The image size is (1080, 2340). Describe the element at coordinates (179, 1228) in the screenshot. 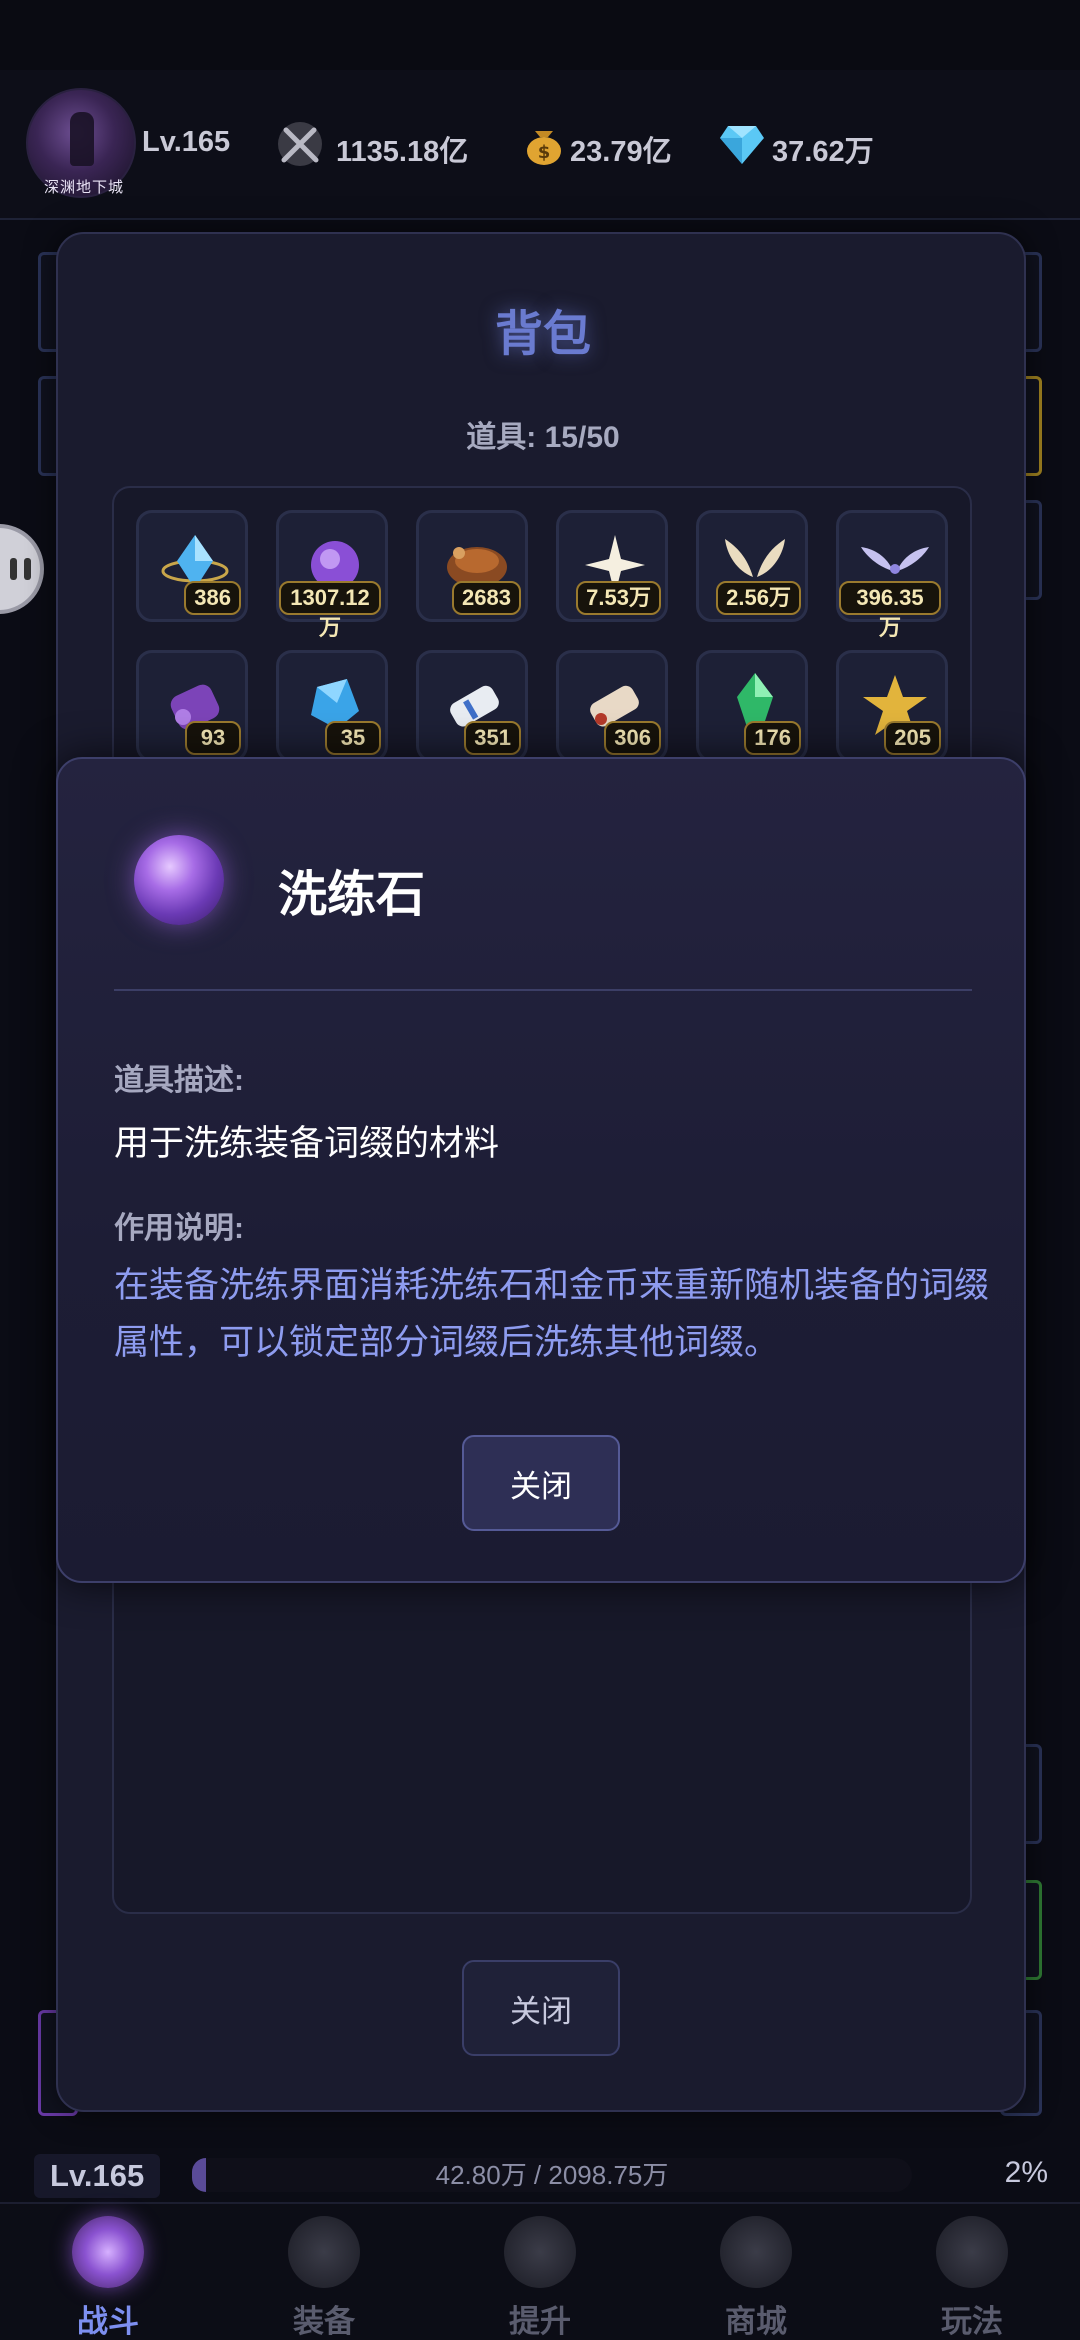

I see `effect-label: 作用说明:` at that location.